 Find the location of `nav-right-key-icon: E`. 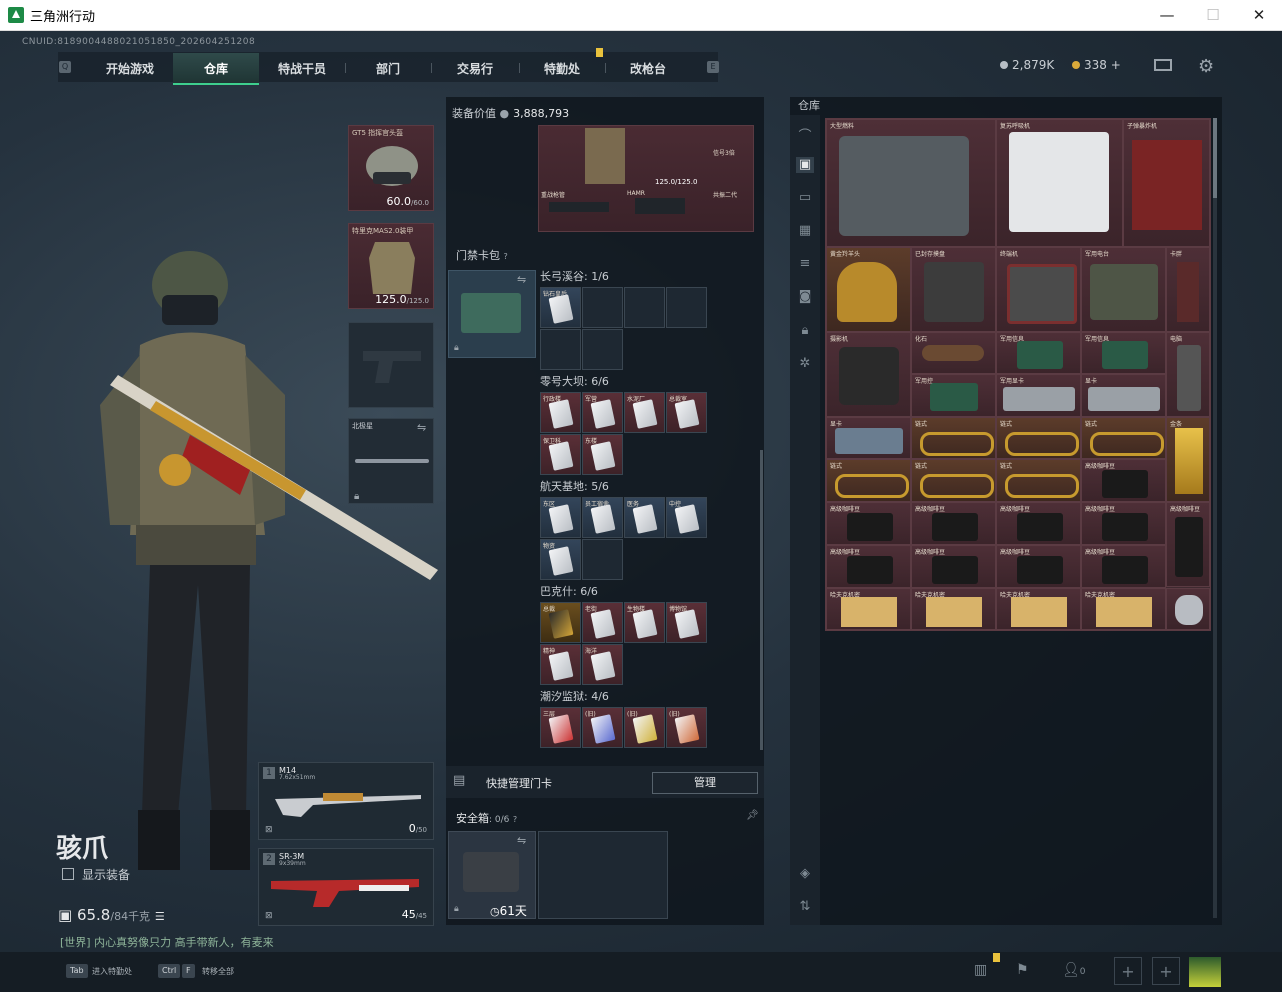

nav-right-key-icon: E is located at coordinates (713, 67).